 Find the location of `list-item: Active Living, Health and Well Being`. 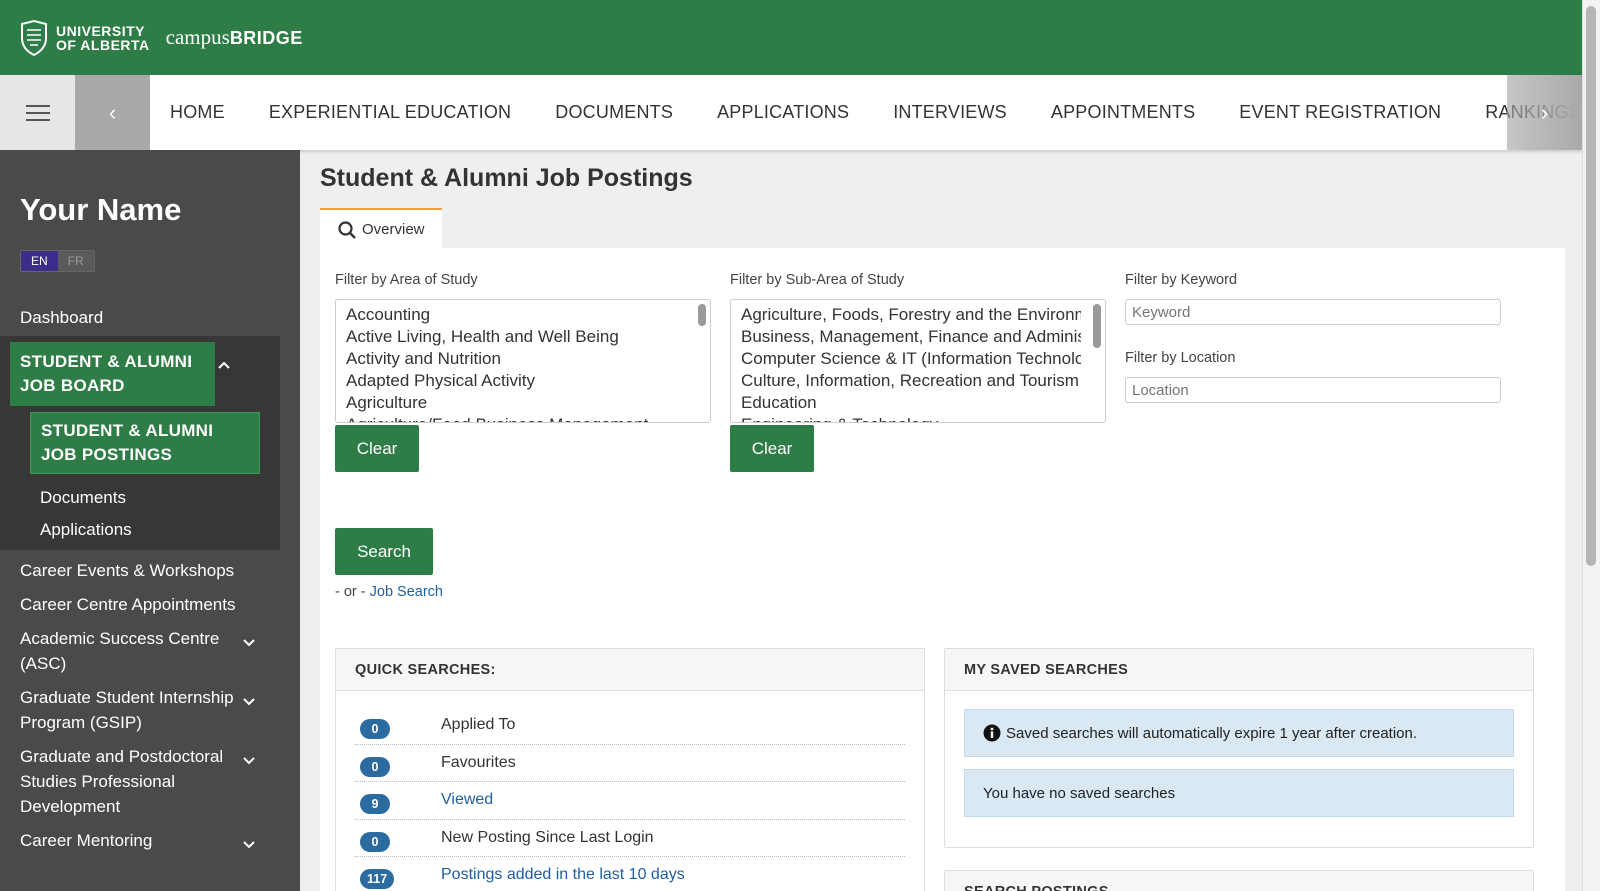

list-item: Active Living, Health and Well Being is located at coordinates (516, 337).